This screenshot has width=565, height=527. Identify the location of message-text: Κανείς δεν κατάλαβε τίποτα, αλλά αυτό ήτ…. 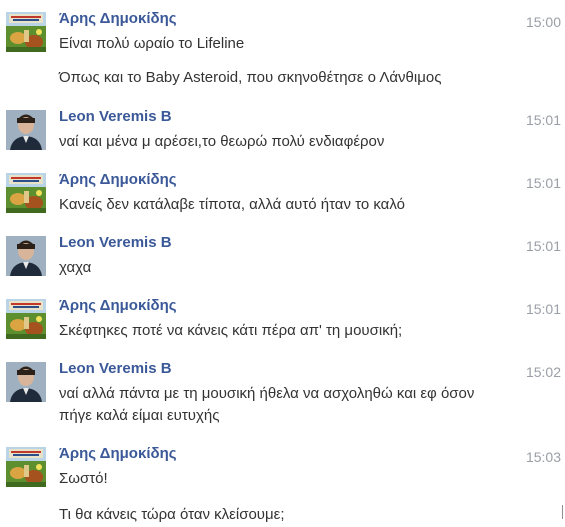
(232, 204).